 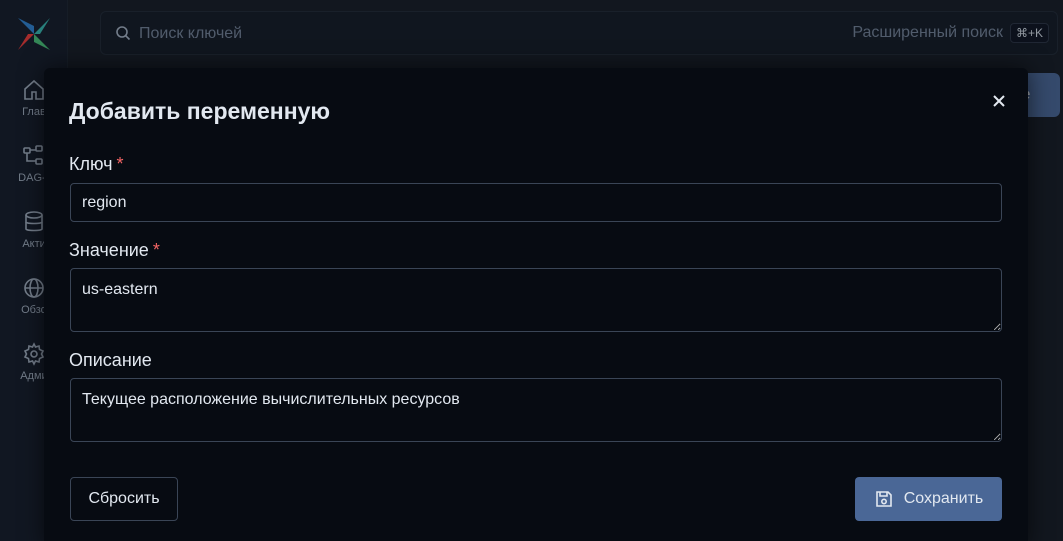 I want to click on close-icon, so click(x=999, y=101).